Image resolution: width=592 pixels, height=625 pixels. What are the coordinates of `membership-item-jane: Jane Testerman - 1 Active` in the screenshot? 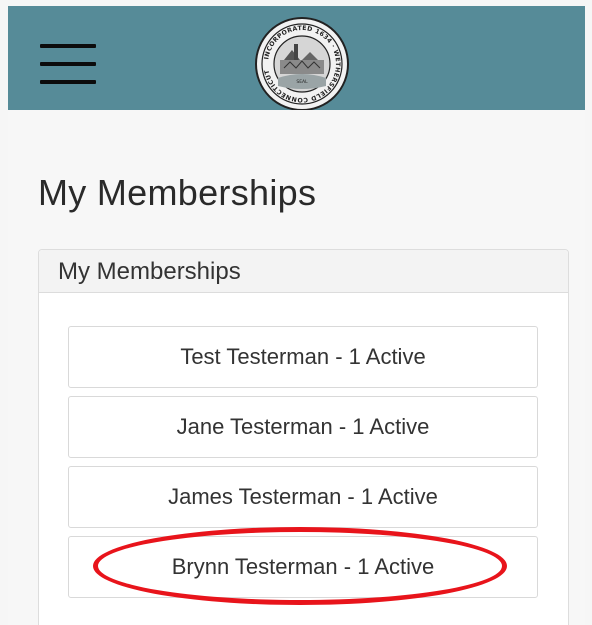 It's located at (303, 427).